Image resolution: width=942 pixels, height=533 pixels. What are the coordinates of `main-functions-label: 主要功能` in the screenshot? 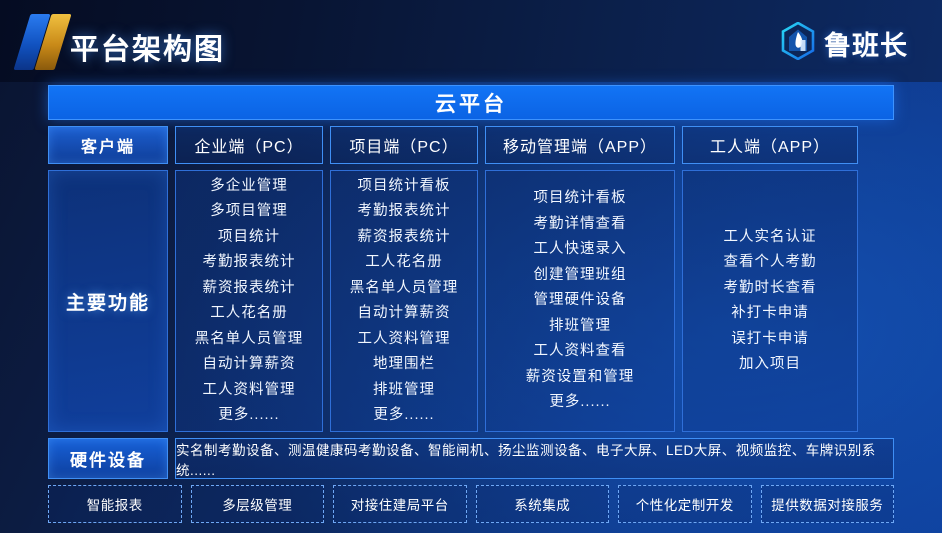 It's located at (107, 303).